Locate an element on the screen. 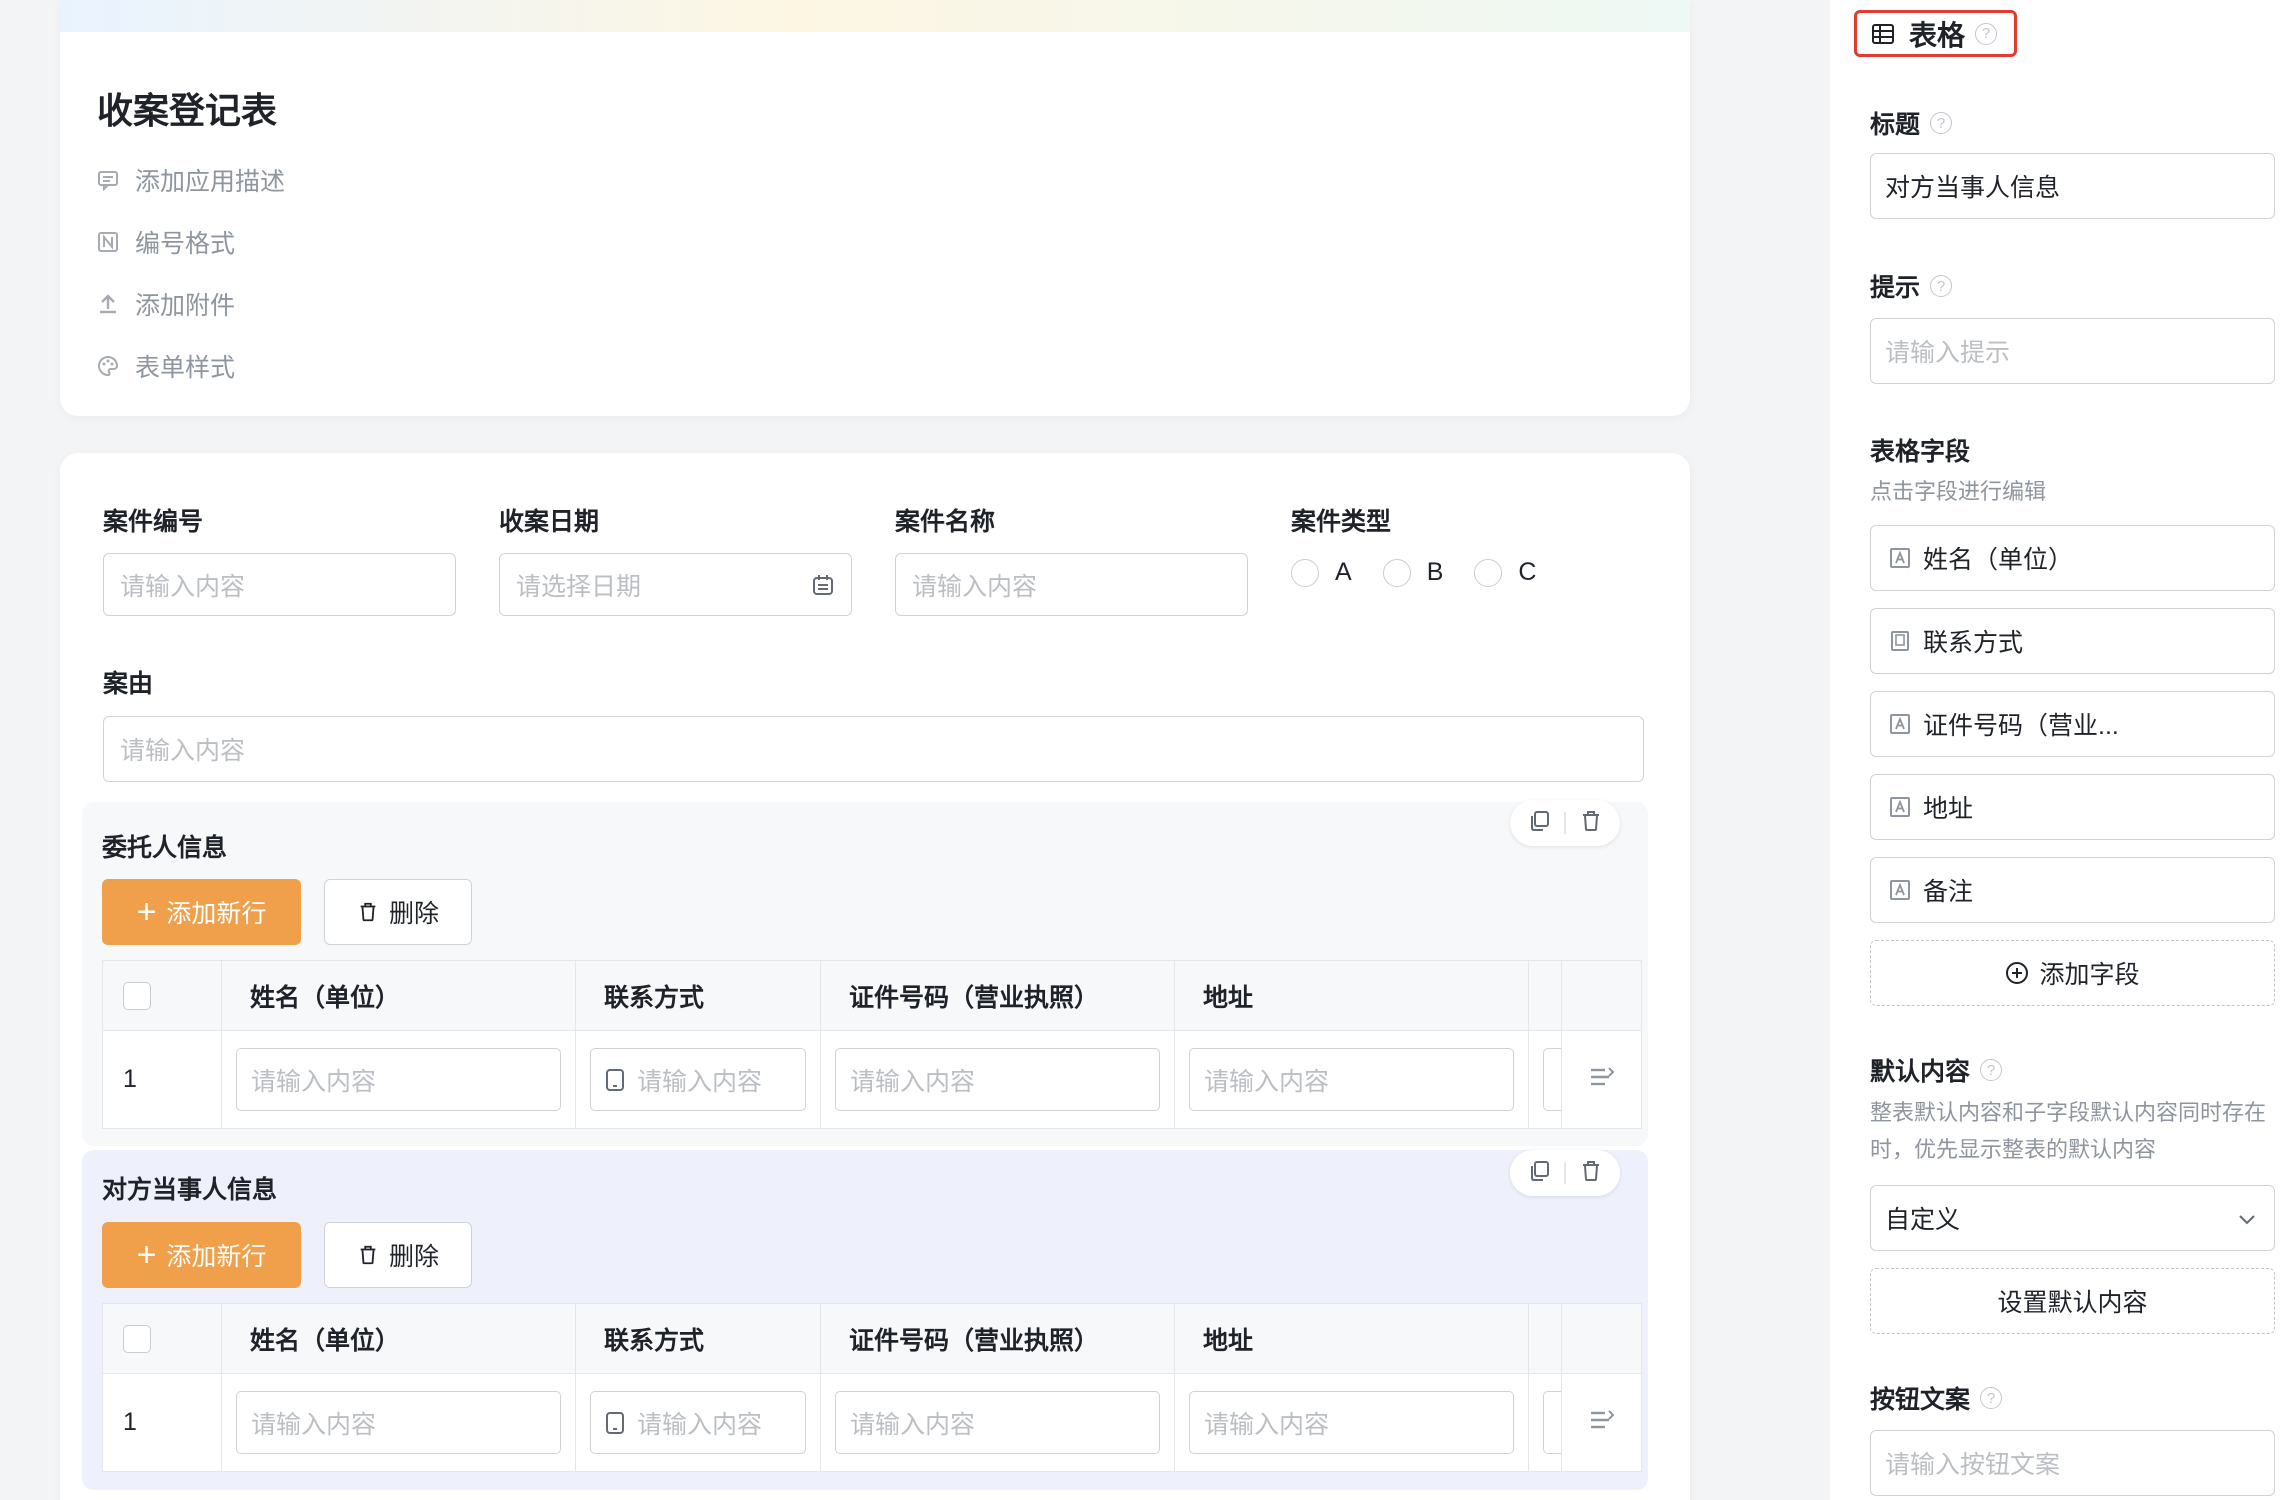  default-content-label: 默认内容? is located at coordinates (1936, 1070).